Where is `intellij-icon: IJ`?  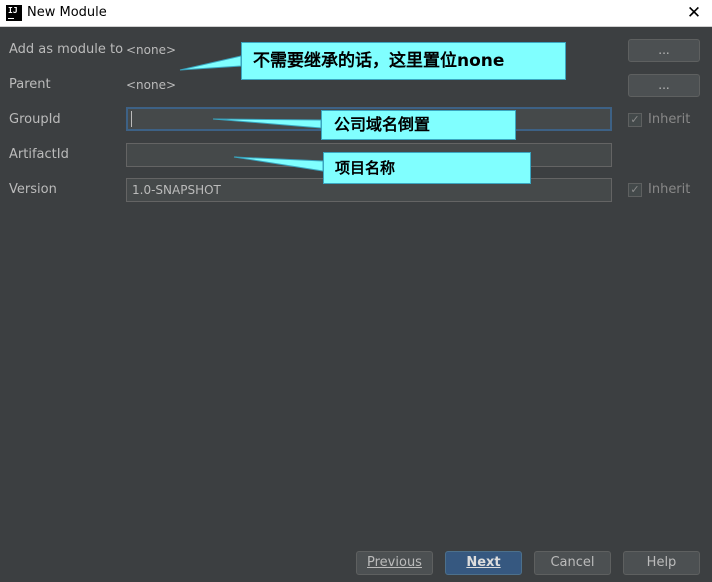
intellij-icon: IJ is located at coordinates (14, 13).